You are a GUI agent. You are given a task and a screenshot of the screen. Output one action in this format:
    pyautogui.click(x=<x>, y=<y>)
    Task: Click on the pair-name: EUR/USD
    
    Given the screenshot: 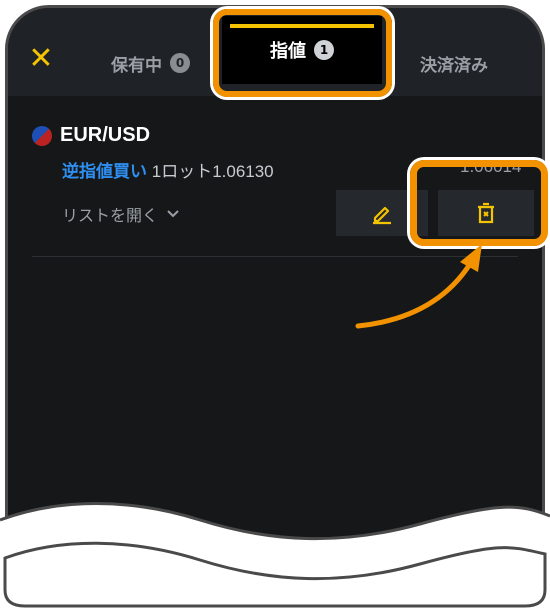 What is the action you would take?
    pyautogui.click(x=105, y=135)
    